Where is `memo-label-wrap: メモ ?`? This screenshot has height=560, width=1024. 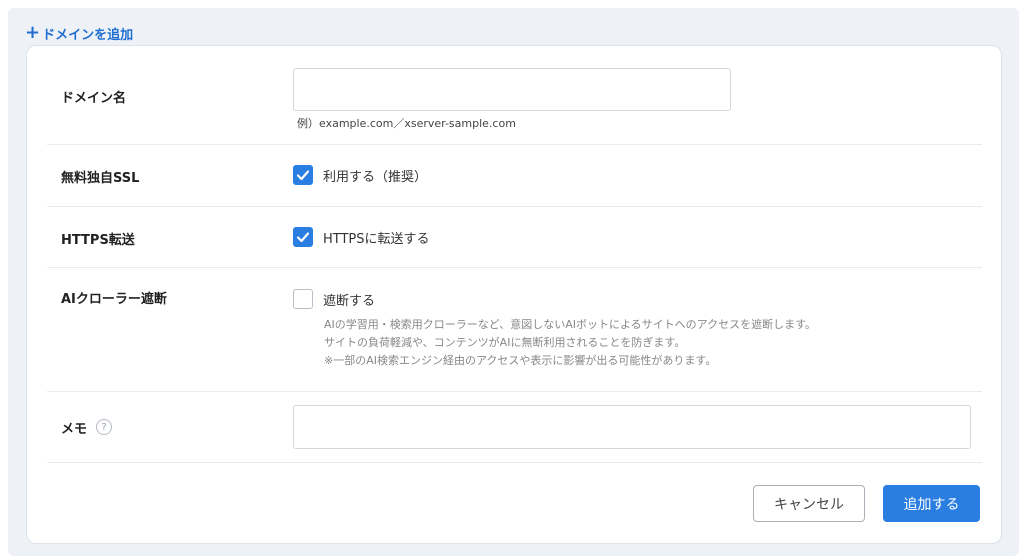
memo-label-wrap: メモ ? is located at coordinates (87, 427).